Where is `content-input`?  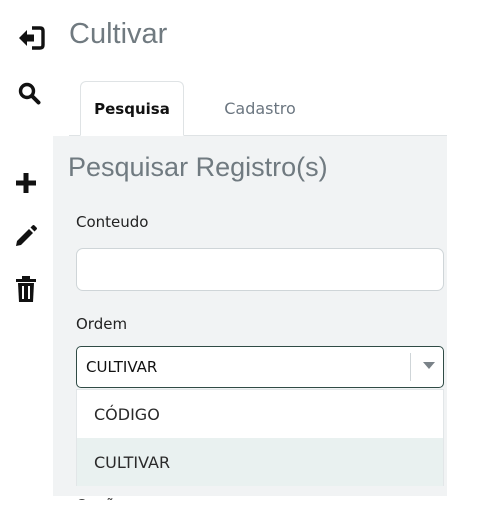
content-input is located at coordinates (260, 269).